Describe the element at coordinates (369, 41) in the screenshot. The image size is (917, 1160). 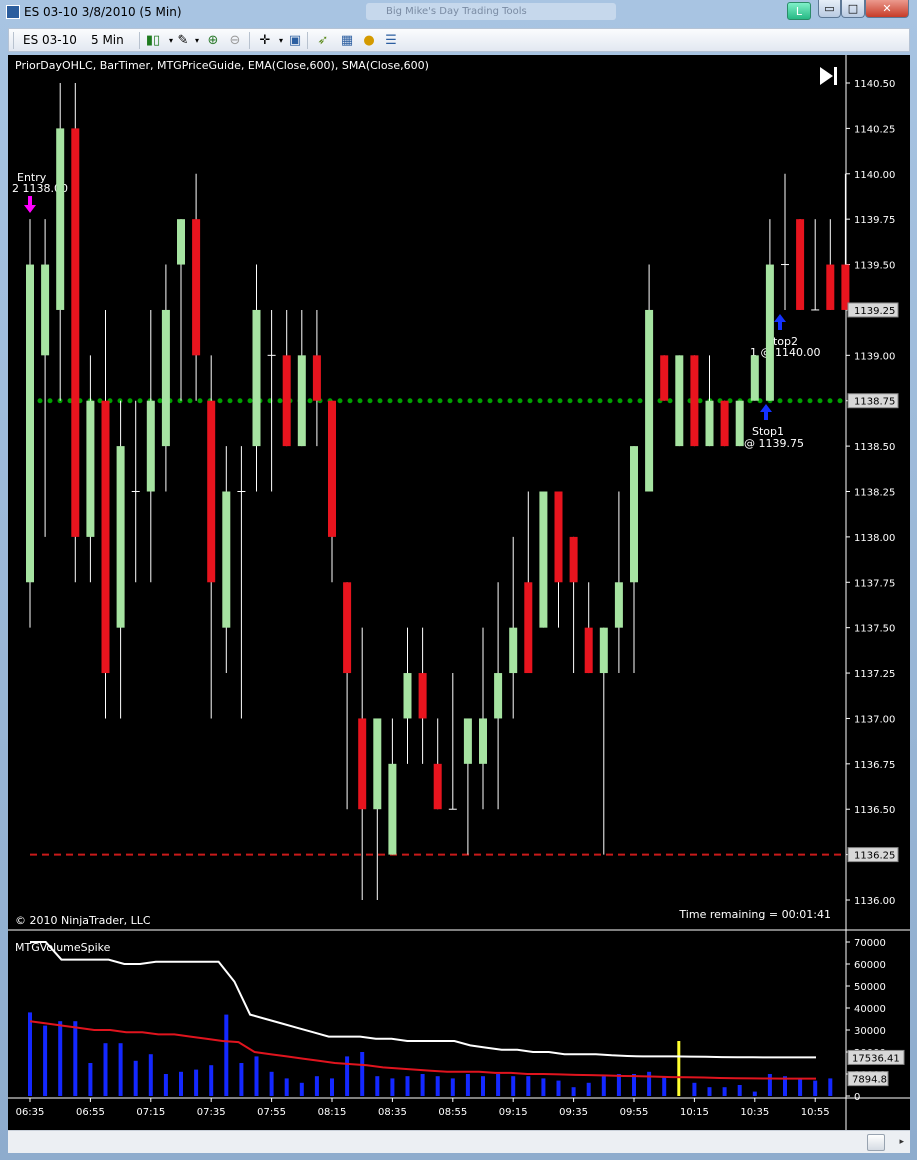
I see `coin-icon: ●` at that location.